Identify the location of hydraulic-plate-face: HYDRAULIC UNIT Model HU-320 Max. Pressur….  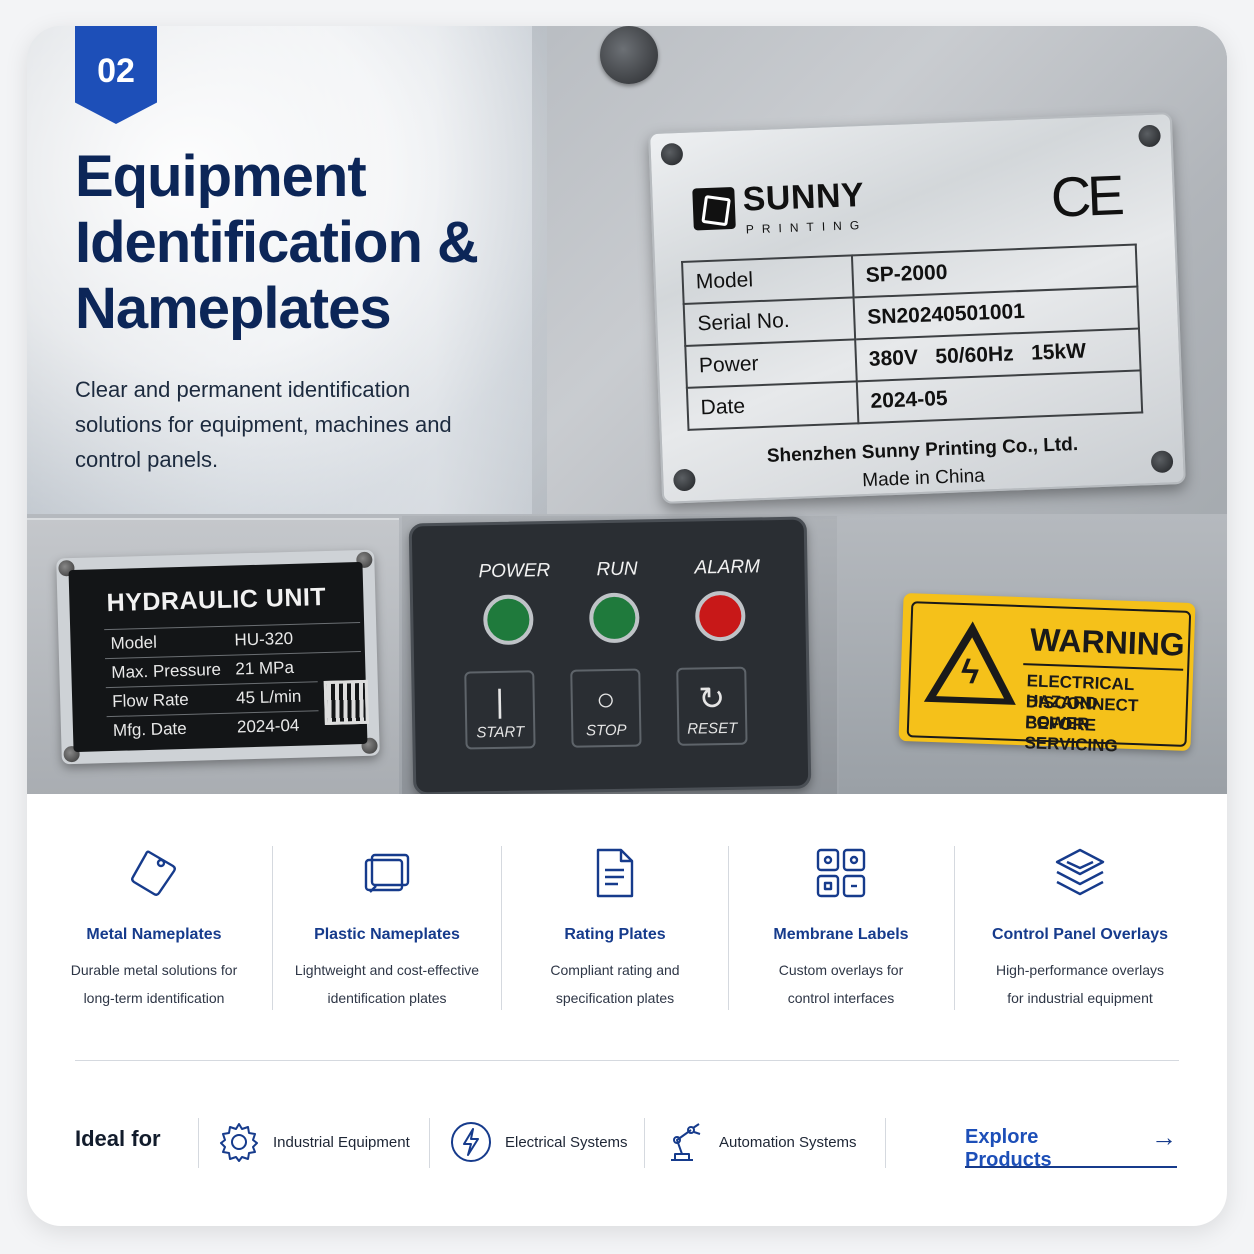
(218, 657).